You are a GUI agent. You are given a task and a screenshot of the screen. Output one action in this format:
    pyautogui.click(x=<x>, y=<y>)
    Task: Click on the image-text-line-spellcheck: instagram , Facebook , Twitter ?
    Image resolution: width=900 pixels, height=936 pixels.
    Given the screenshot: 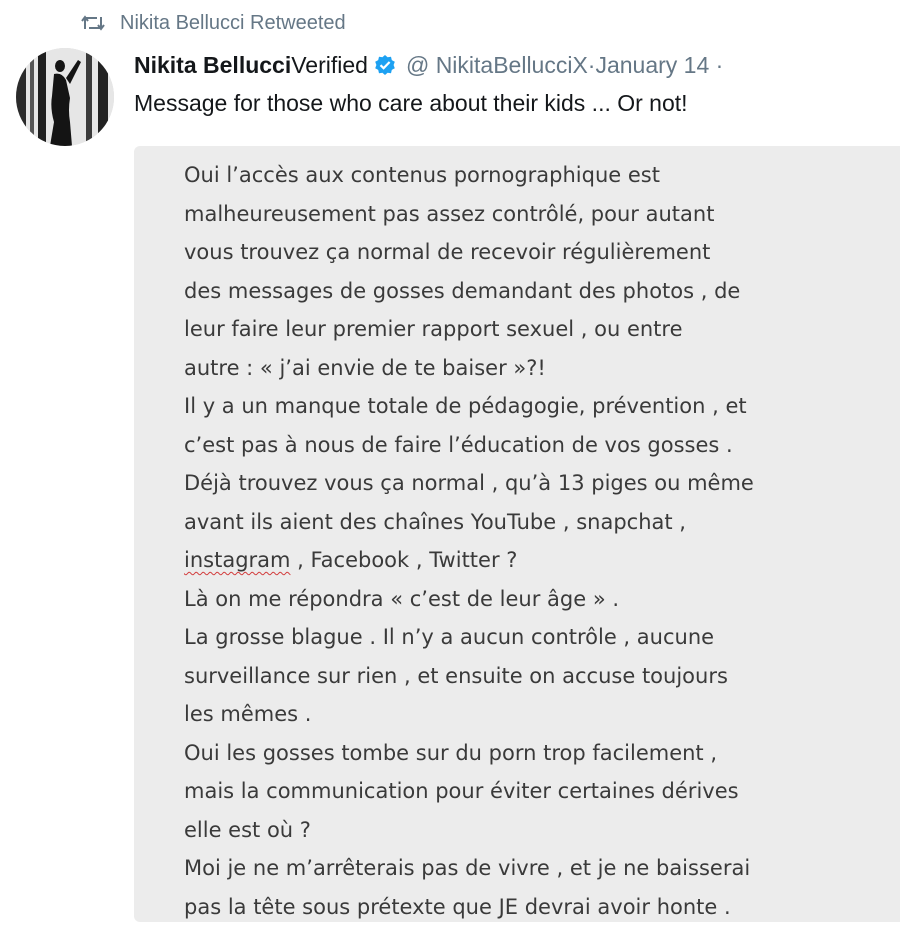 What is the action you would take?
    pyautogui.click(x=469, y=560)
    